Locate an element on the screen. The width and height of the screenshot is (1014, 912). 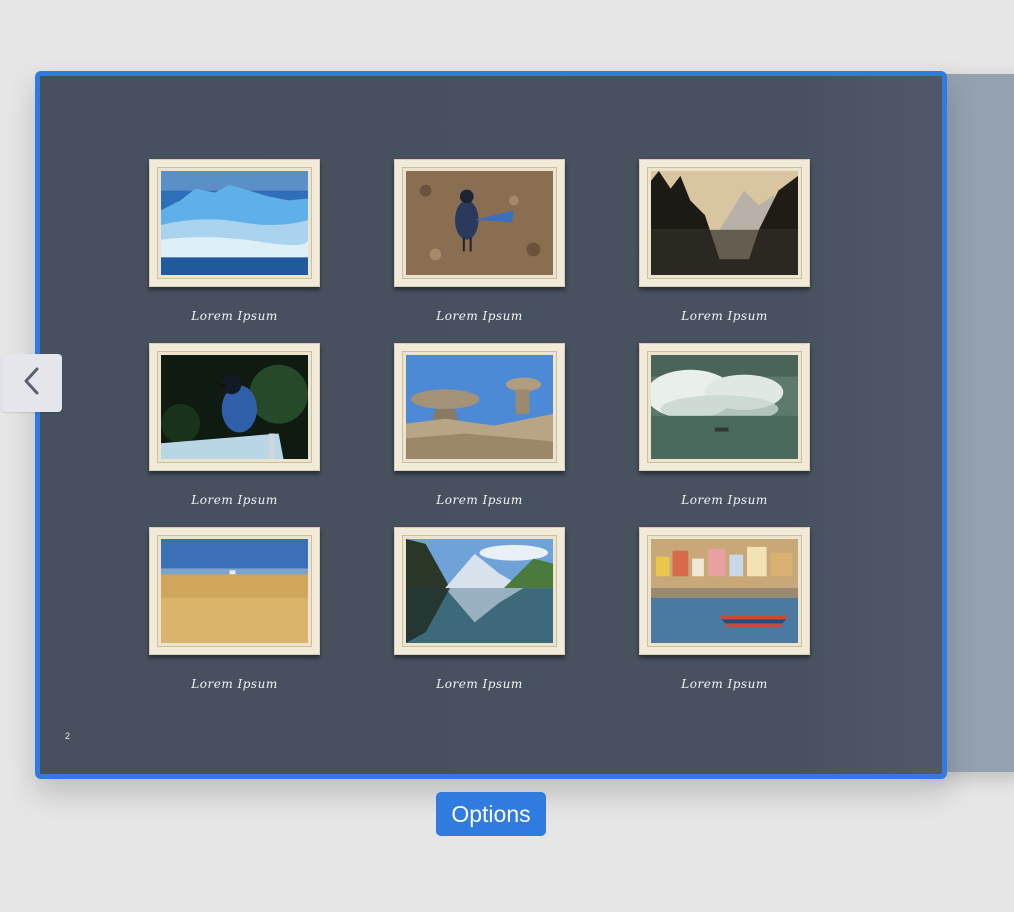
photo-icebergs is located at coordinates (234, 223).